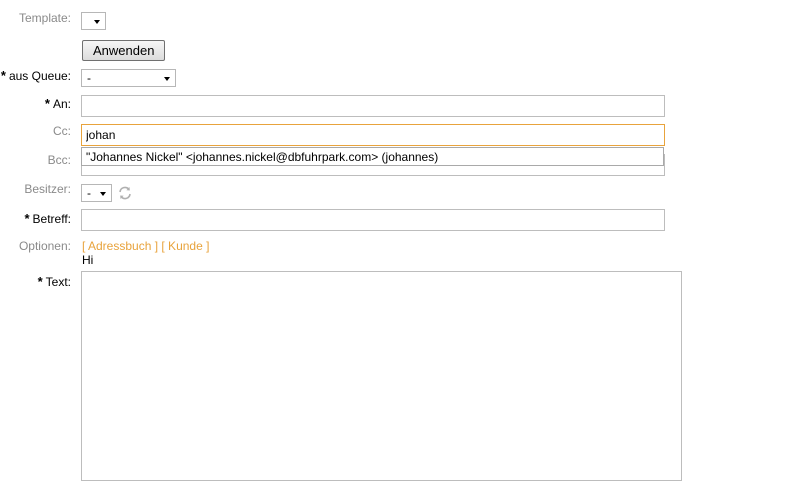  Describe the element at coordinates (44, 246) in the screenshot. I see `options-label: Optionen:` at that location.